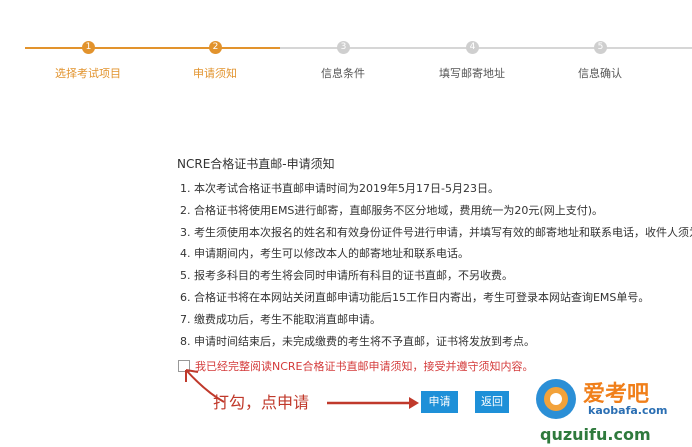  Describe the element at coordinates (88, 47) in the screenshot. I see `step-1-dot: 1` at that location.